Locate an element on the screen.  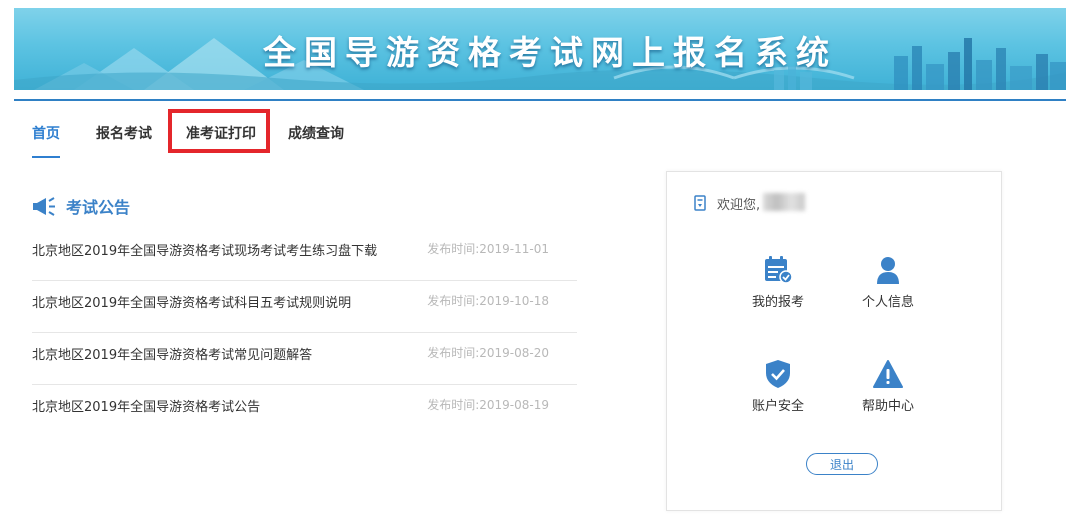
notice-title: 北京地区2019年全国导游资格考试公告 is located at coordinates (146, 405).